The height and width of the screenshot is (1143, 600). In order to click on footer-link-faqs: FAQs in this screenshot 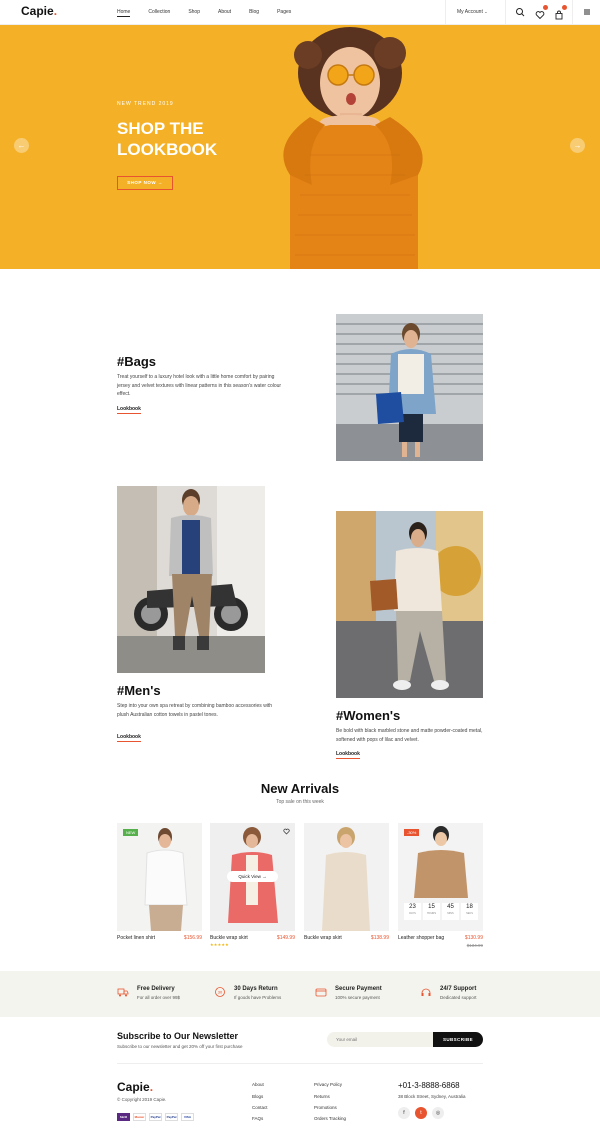, I will do `click(257, 1118)`.